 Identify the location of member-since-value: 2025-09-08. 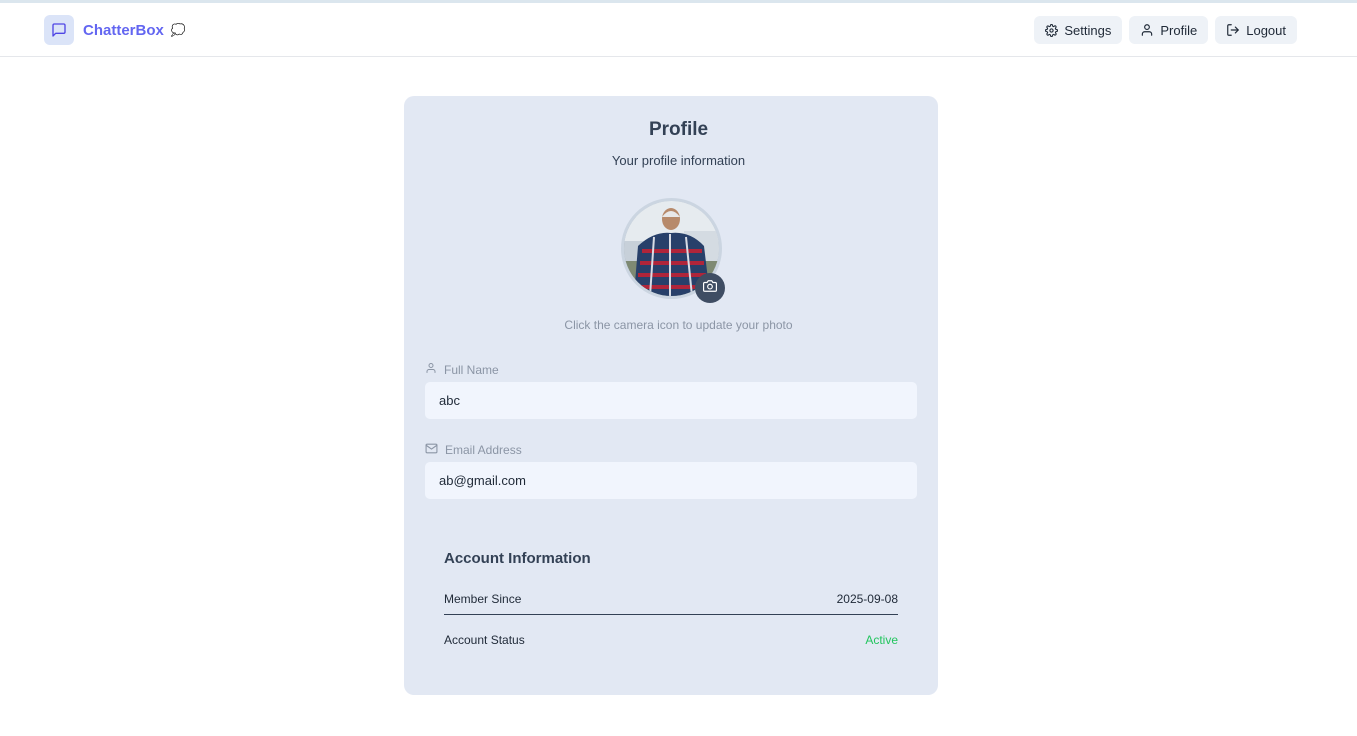
(867, 599).